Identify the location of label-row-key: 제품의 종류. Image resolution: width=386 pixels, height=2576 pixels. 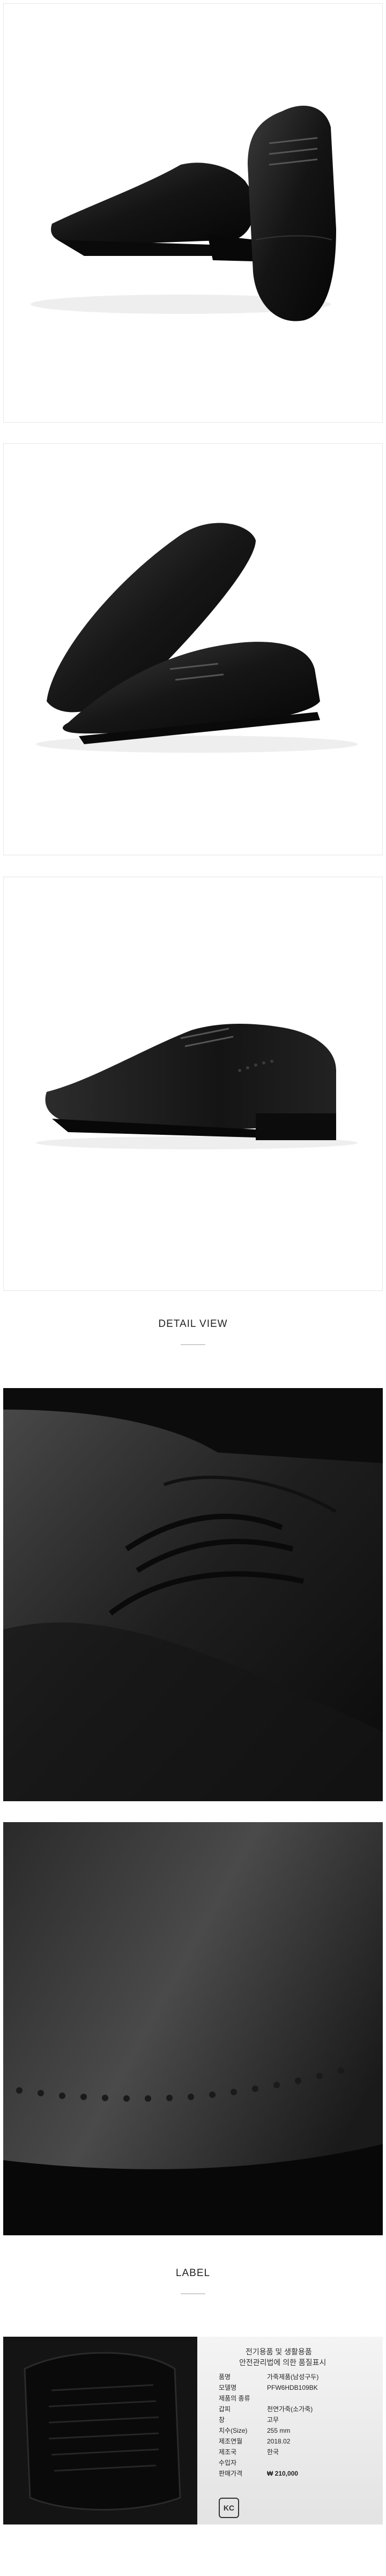
(234, 2398).